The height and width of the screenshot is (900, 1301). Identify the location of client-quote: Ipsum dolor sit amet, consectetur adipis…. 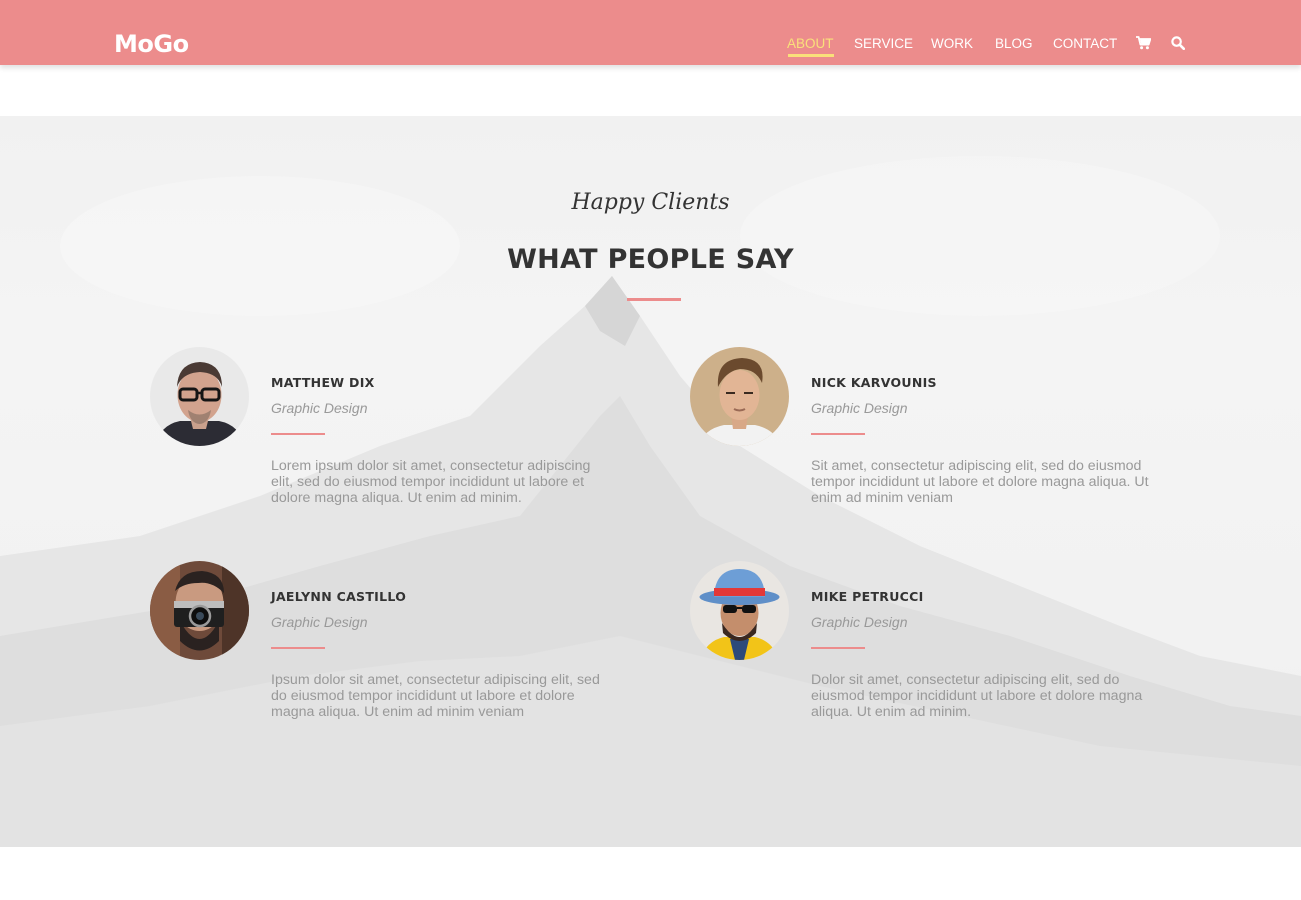
(435, 696).